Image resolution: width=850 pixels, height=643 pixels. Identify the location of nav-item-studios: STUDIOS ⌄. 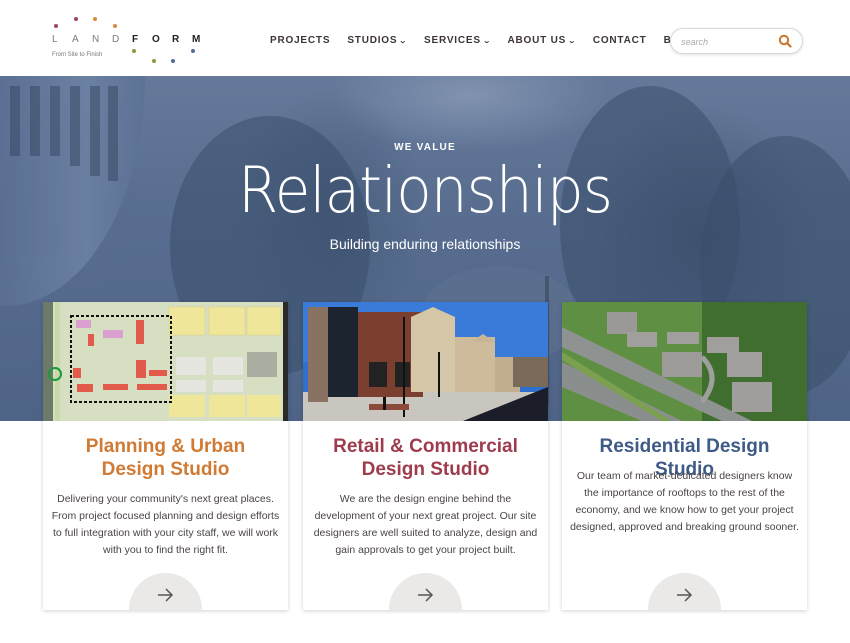
(377, 40).